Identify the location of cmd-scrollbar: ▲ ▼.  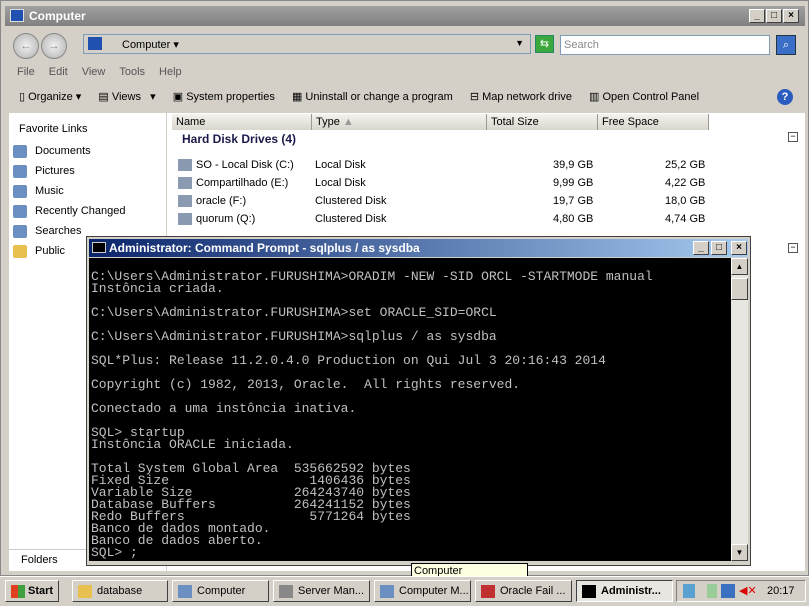
(739, 409).